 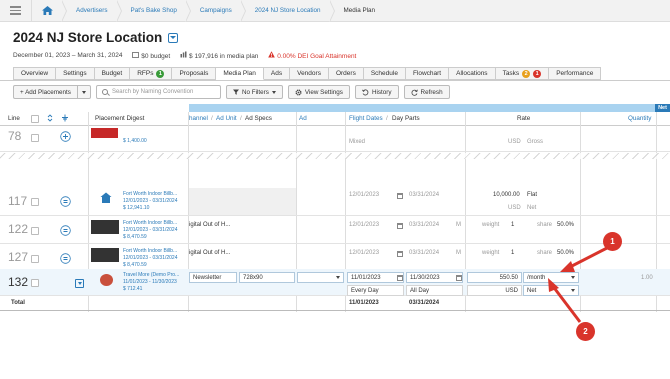 What do you see at coordinates (364, 253) in the screenshot?
I see `flight-start: 12/01/2023` at bounding box center [364, 253].